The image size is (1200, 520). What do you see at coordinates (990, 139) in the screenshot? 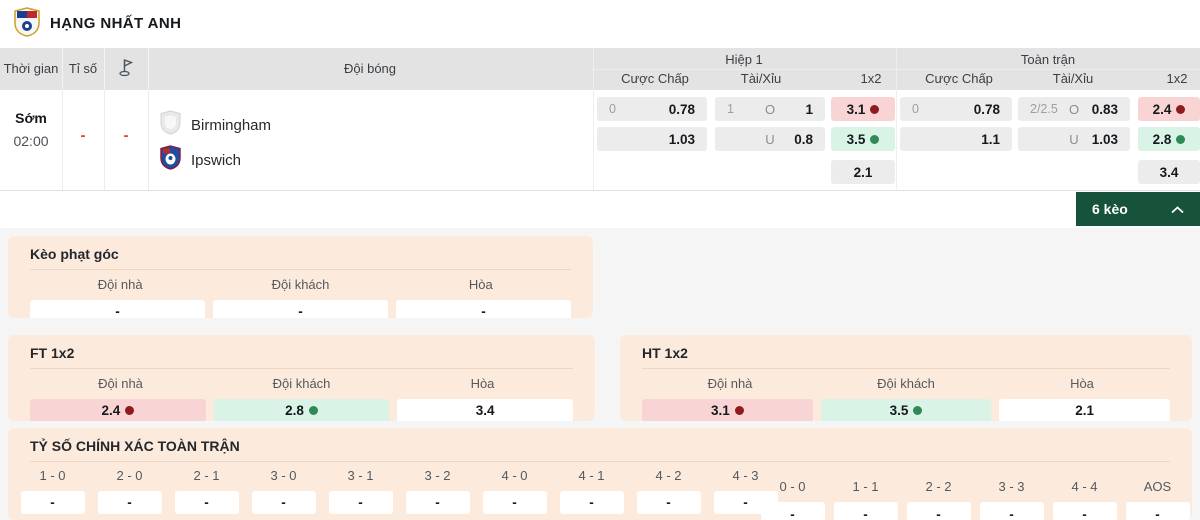
I see `odds-value: 1.1` at bounding box center [990, 139].